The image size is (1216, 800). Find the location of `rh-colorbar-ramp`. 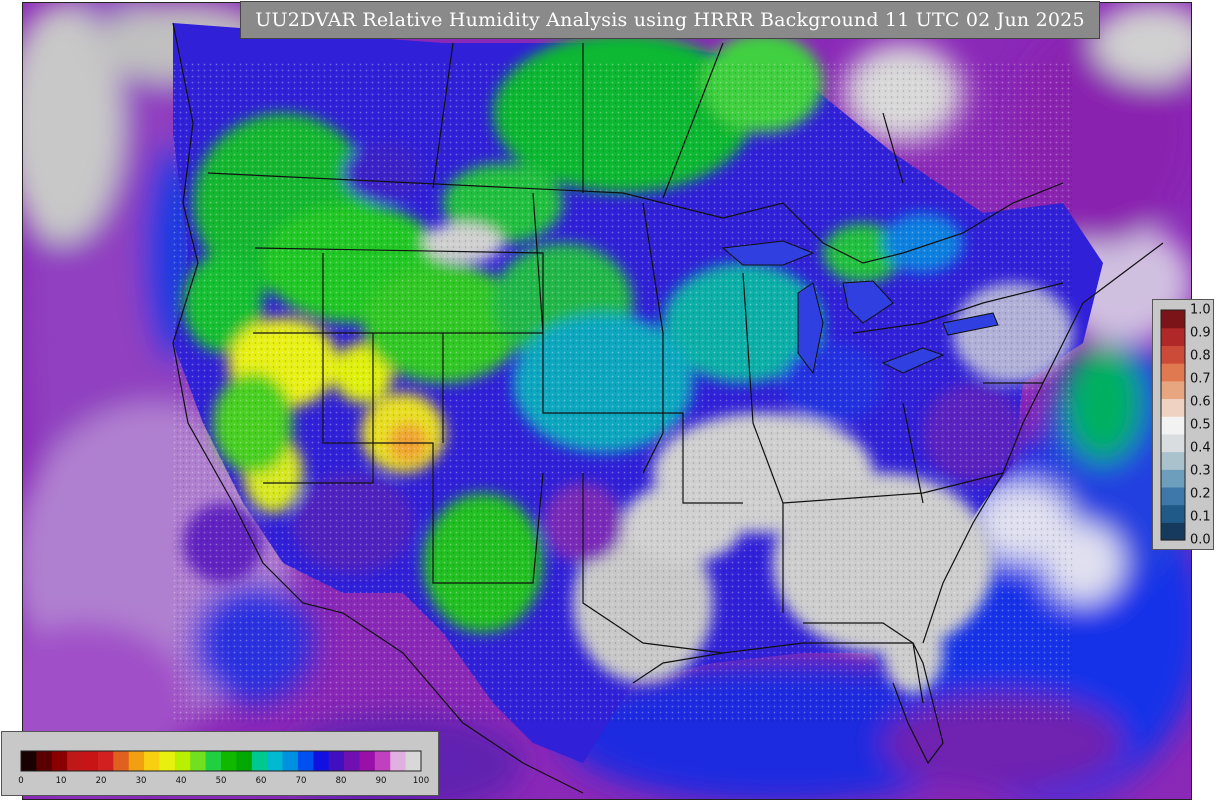

rh-colorbar-ramp is located at coordinates (221, 761).